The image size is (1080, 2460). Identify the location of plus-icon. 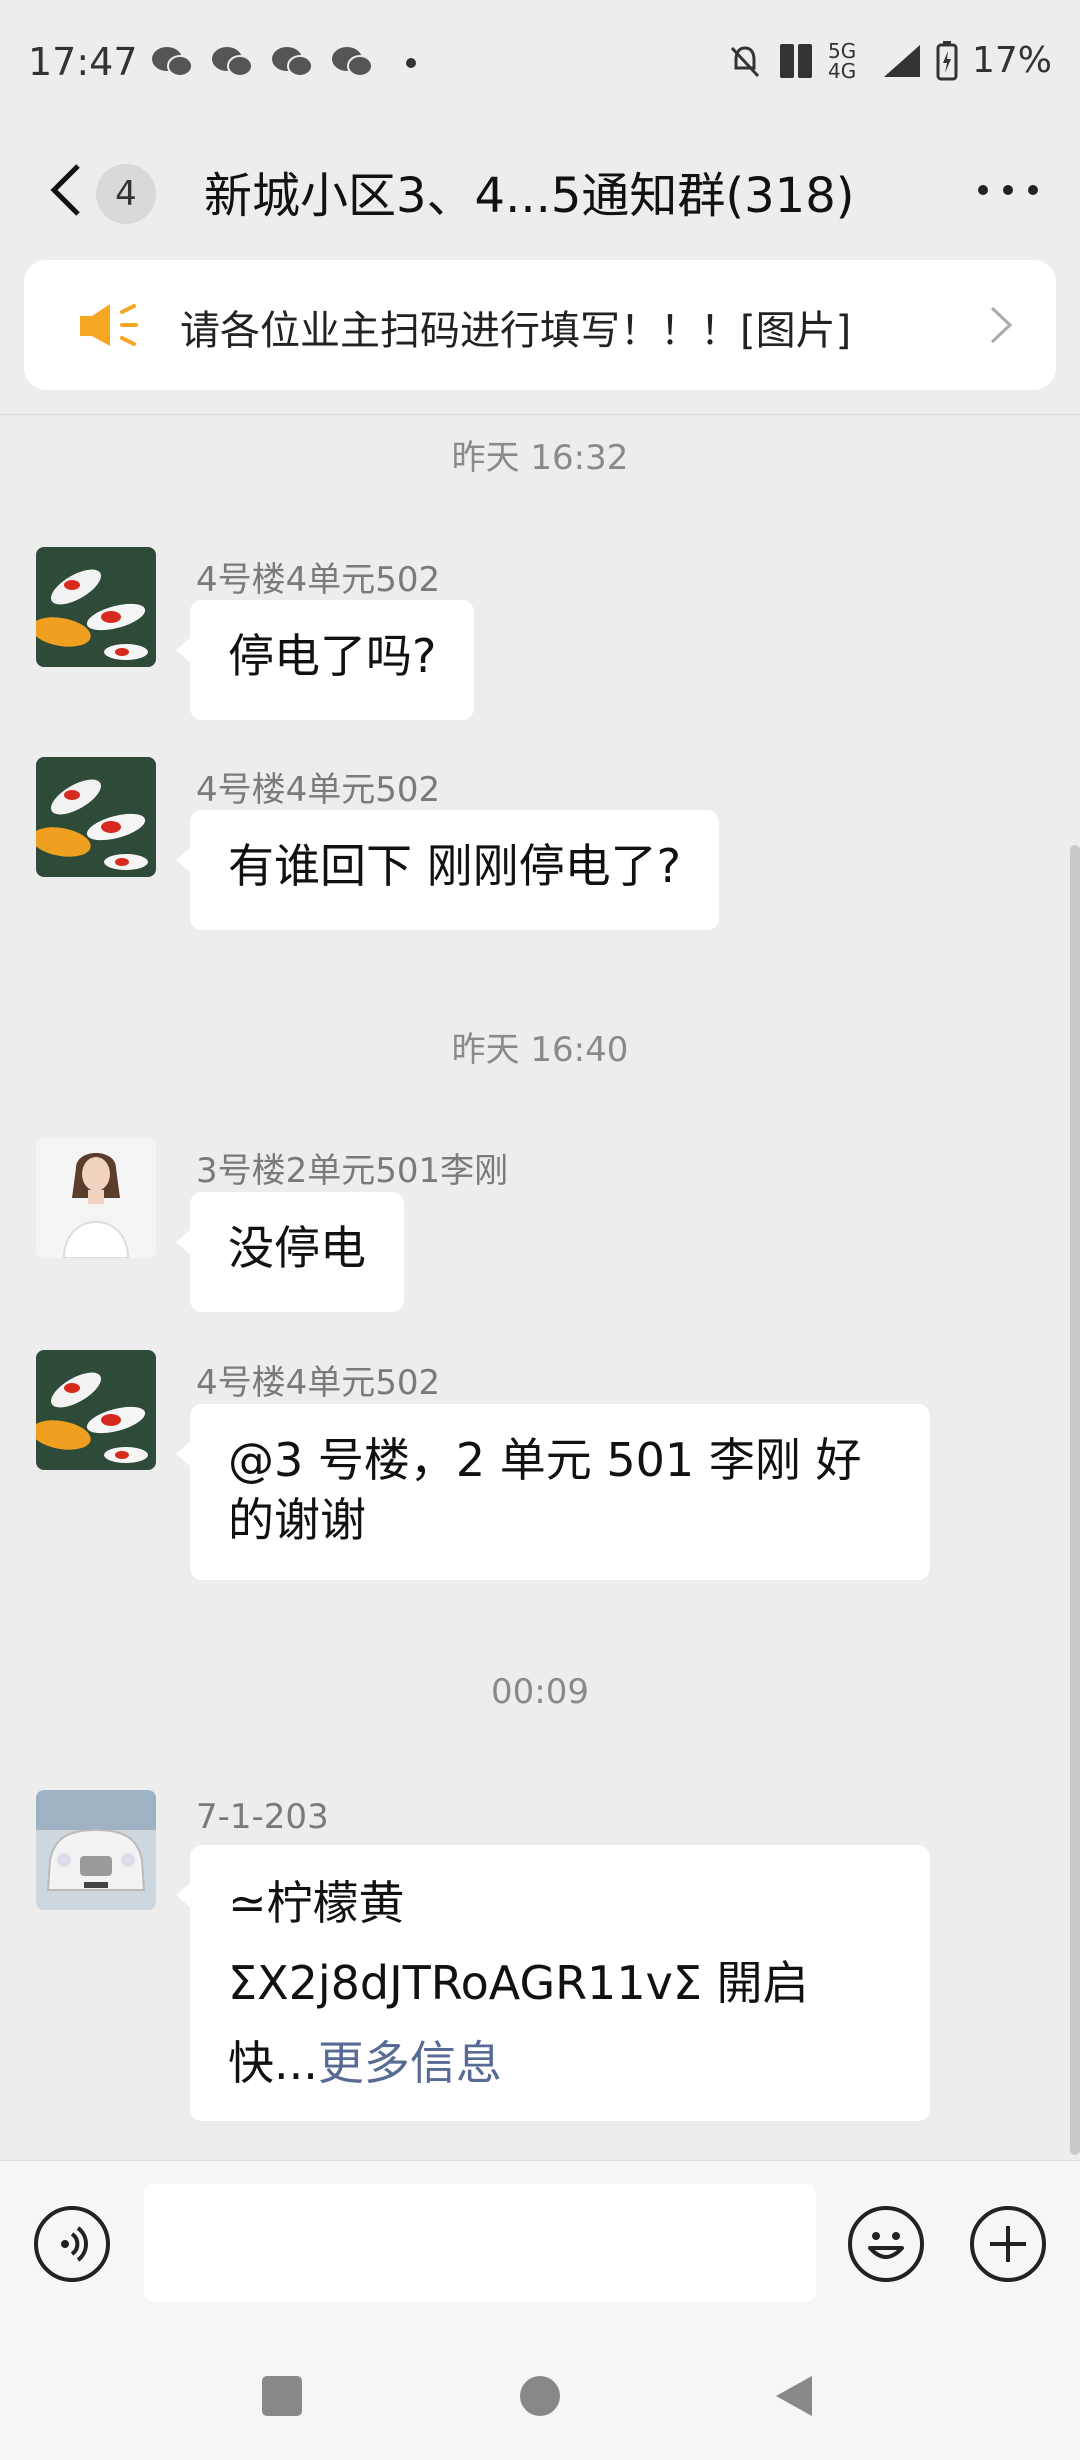
(1008, 2244).